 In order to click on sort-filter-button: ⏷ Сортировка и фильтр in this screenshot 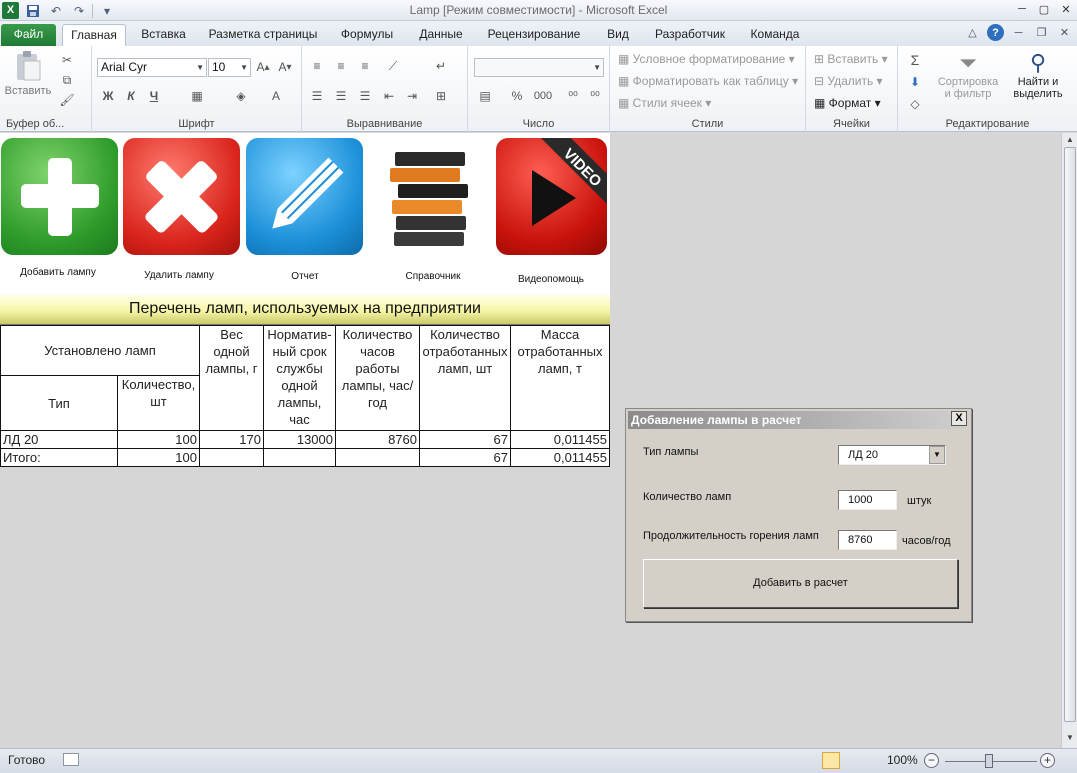, I will do `click(968, 75)`.